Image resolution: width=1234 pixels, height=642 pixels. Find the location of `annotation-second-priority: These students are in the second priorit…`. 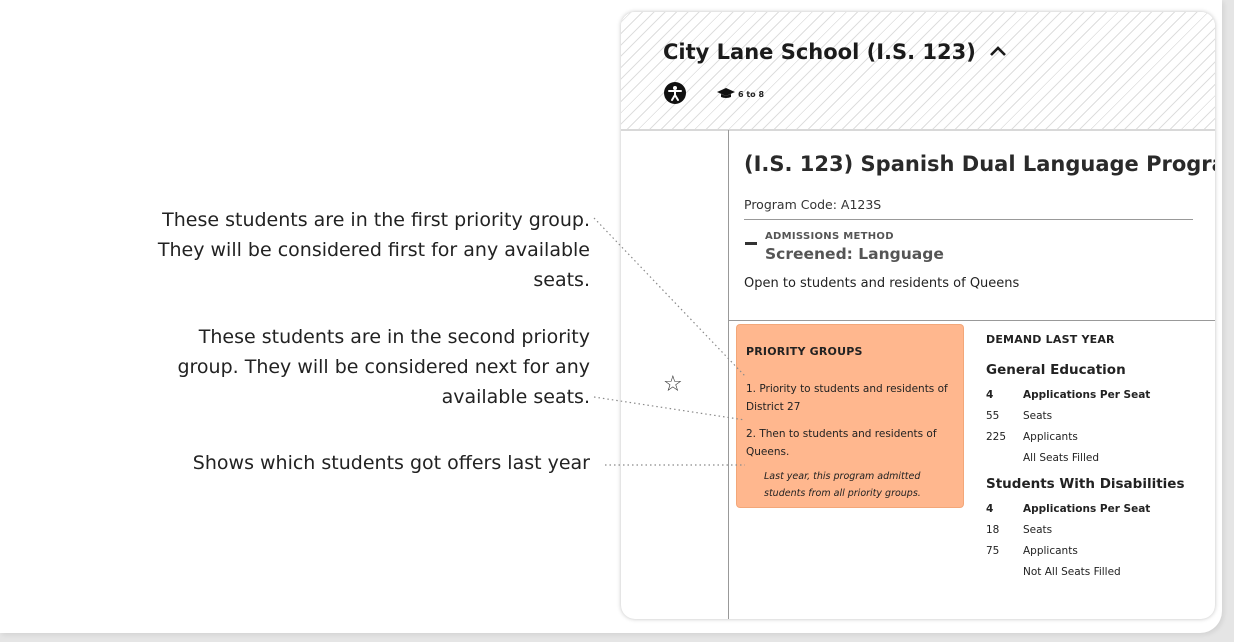

annotation-second-priority: These students are in the second priorit… is located at coordinates (383, 367).